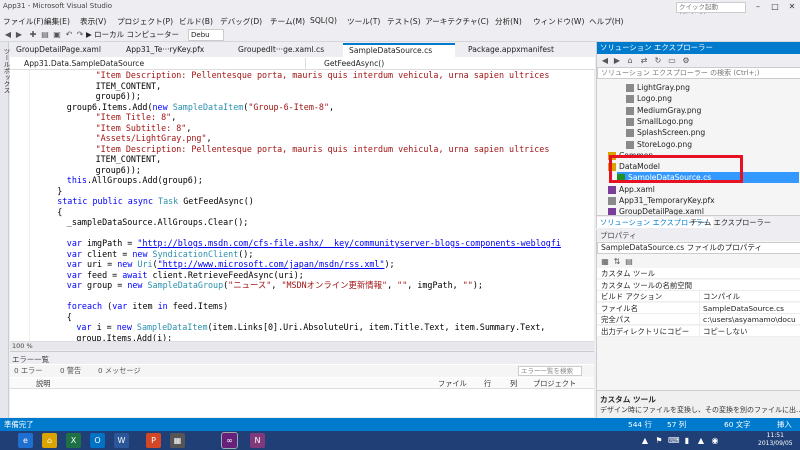 This screenshot has height=450, width=800. I want to click on col-project: プロジェクト, so click(554, 384).